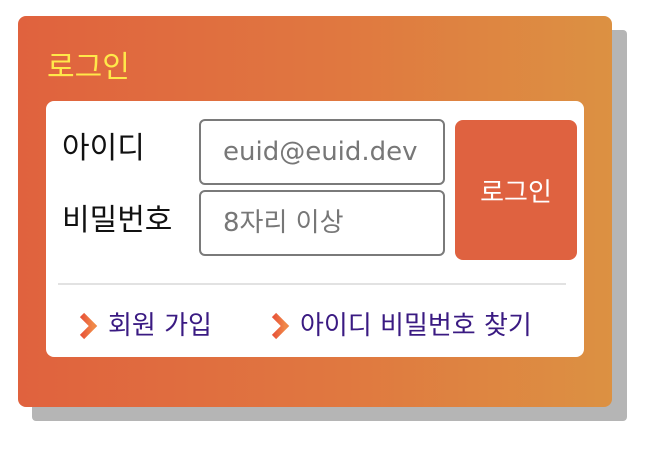  I want to click on find-account-link: 아이디 비밀번호 찾기, so click(401, 326).